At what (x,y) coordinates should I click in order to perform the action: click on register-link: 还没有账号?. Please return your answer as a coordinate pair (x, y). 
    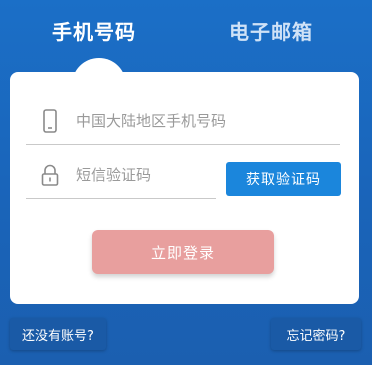
    Looking at the image, I should click on (58, 334).